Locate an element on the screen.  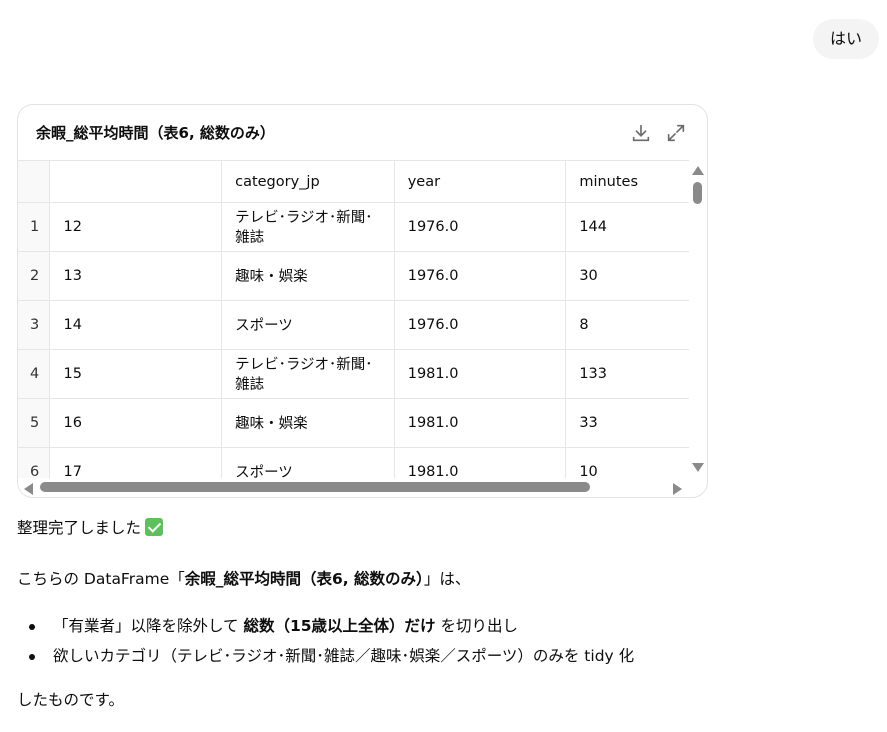
download-button is located at coordinates (641, 133).